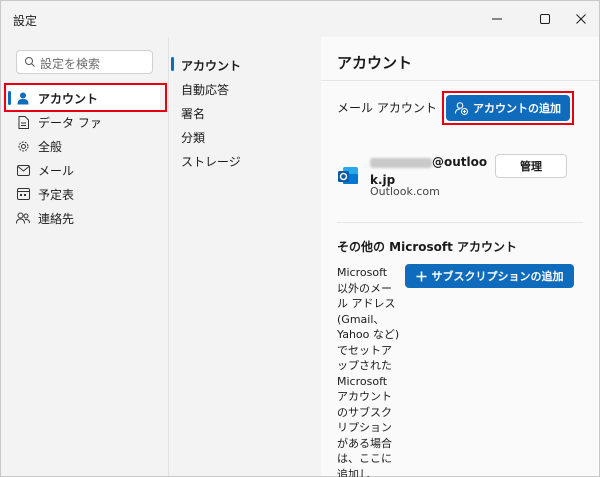 The height and width of the screenshot is (477, 600). Describe the element at coordinates (531, 166) in the screenshot. I see `manage-button: 管理` at that location.